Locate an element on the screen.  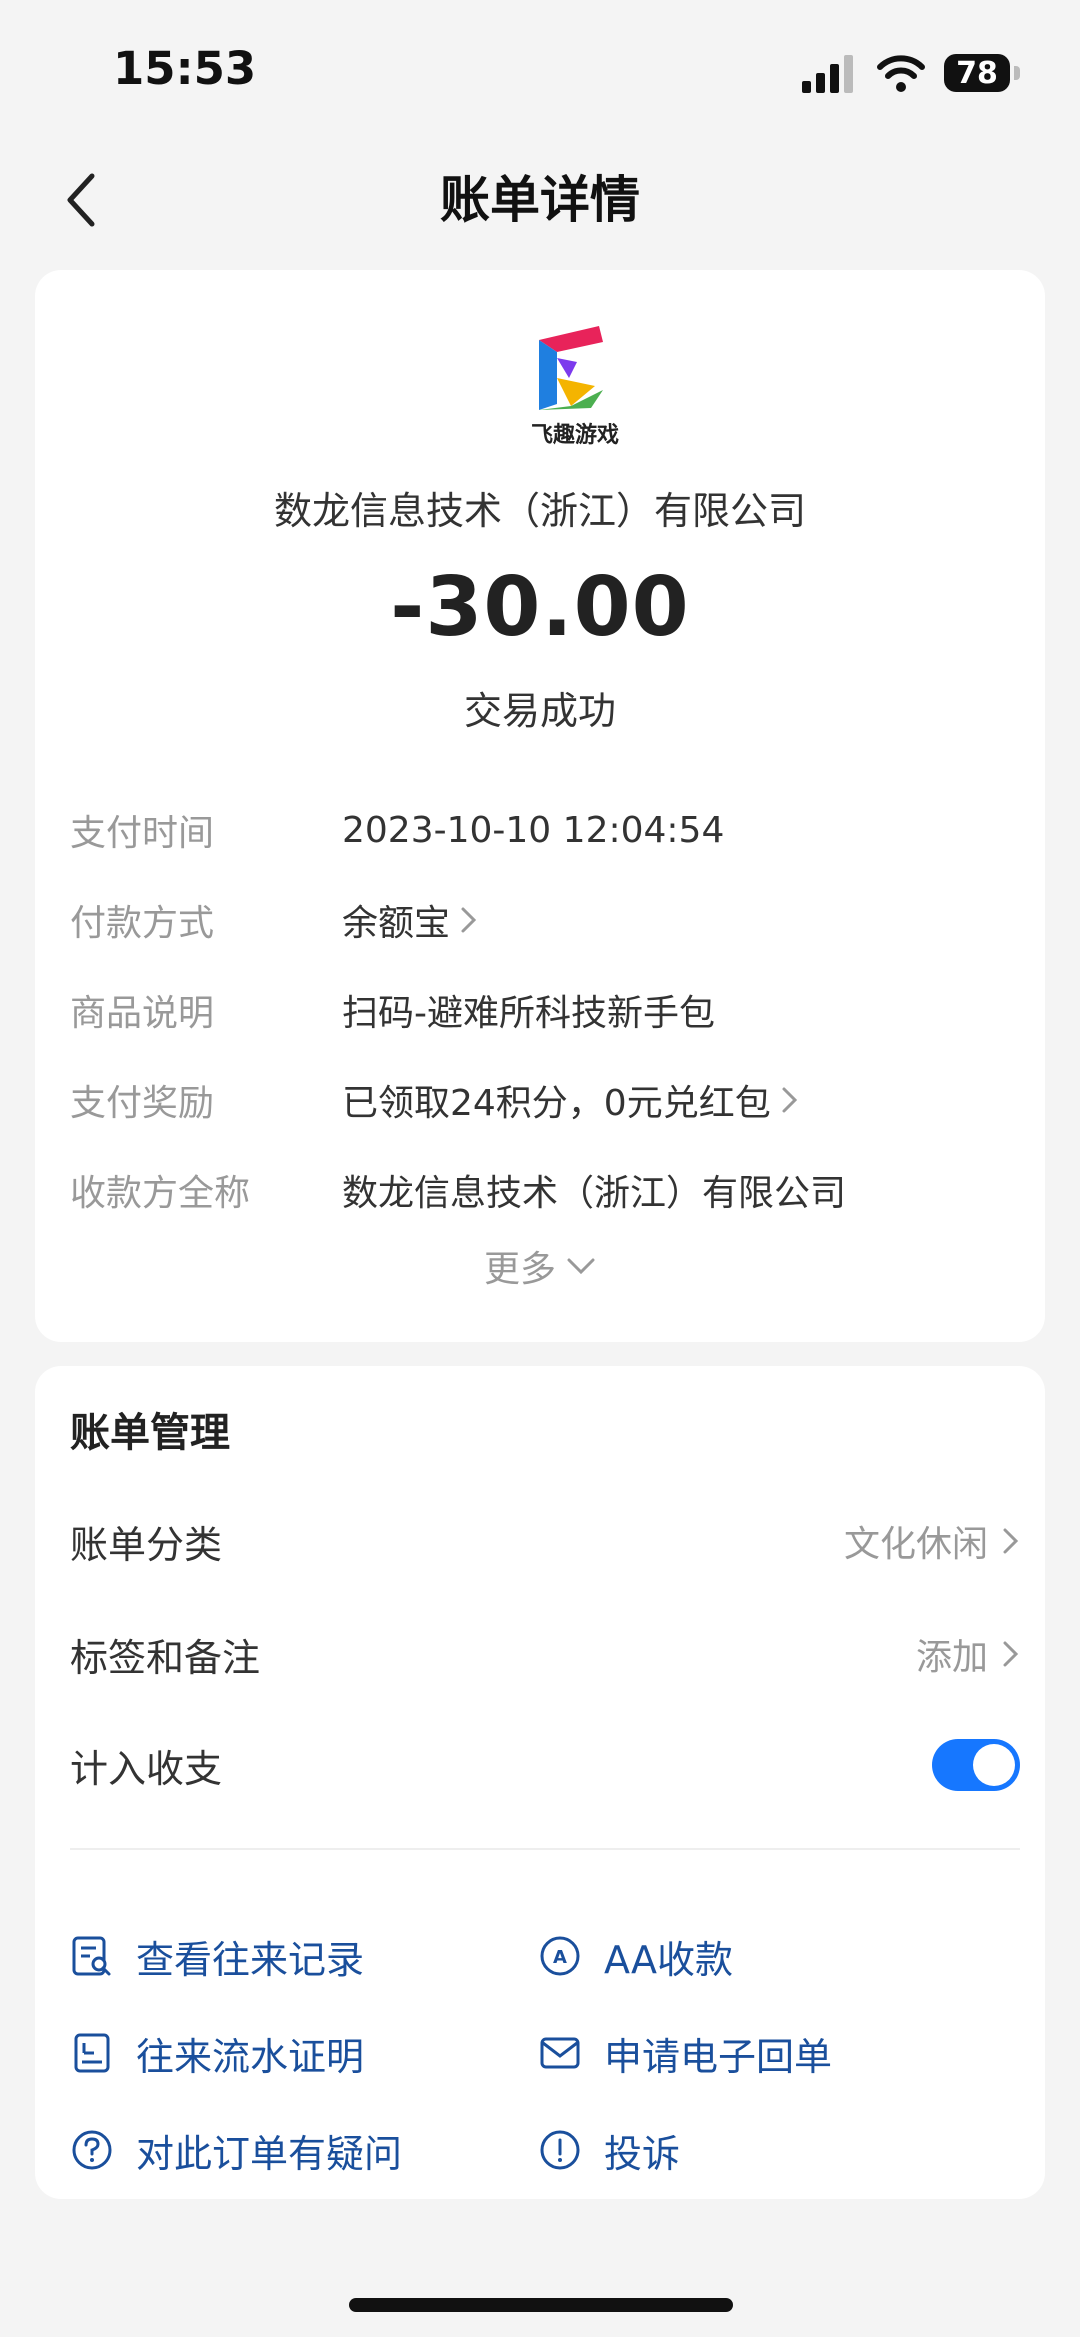
statement-proof-action: 往来流水证明 is located at coordinates (217, 2053).